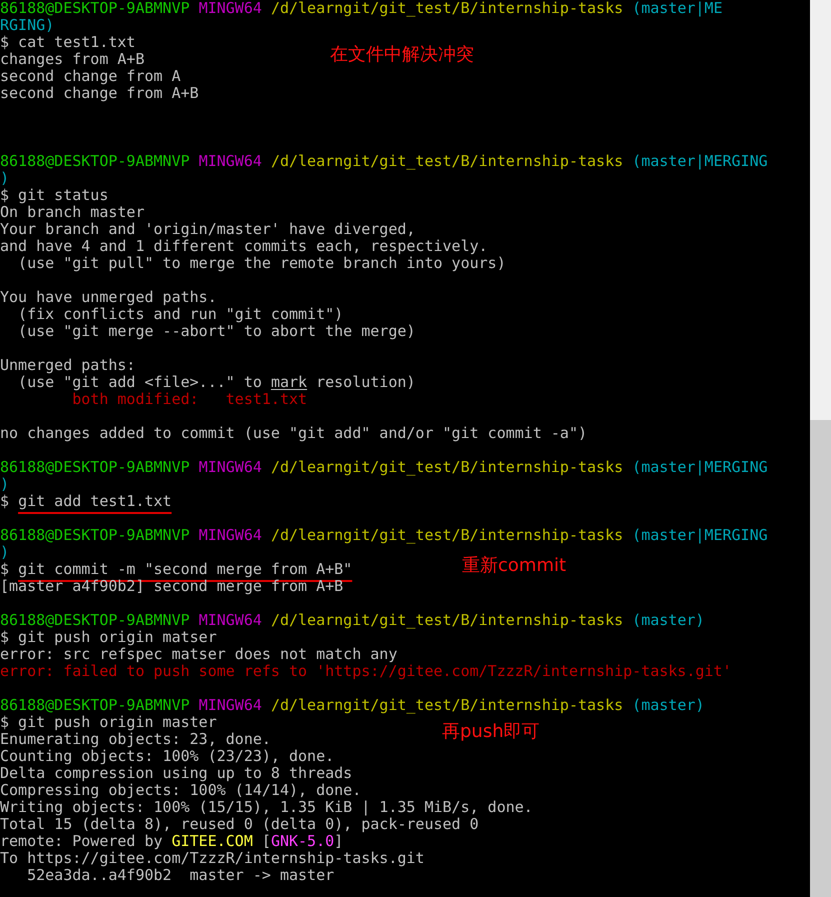  Describe the element at coordinates (212, 858) in the screenshot. I see `terminal-line: To https://gitee.com/TzzzR/internship-tasks.git` at that location.